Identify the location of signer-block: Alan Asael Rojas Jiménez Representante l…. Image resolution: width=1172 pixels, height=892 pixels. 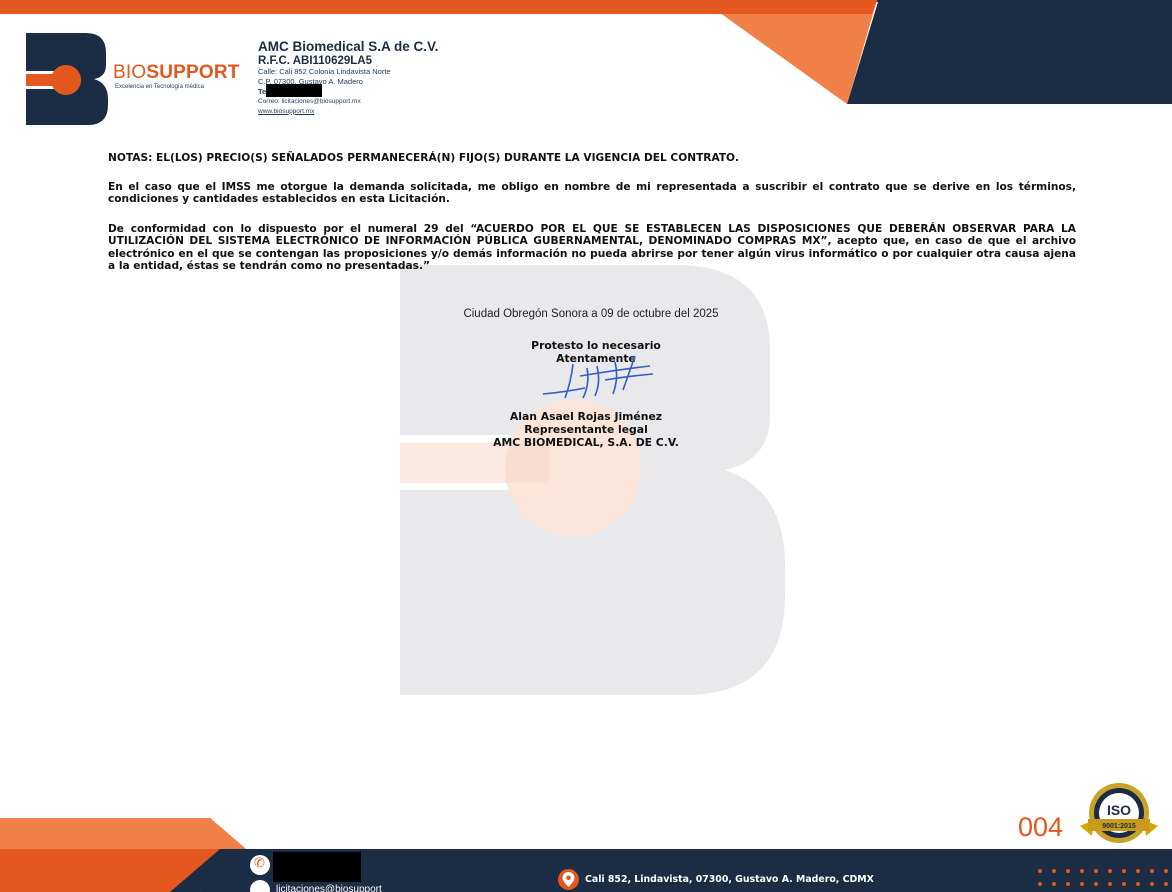
(586, 429).